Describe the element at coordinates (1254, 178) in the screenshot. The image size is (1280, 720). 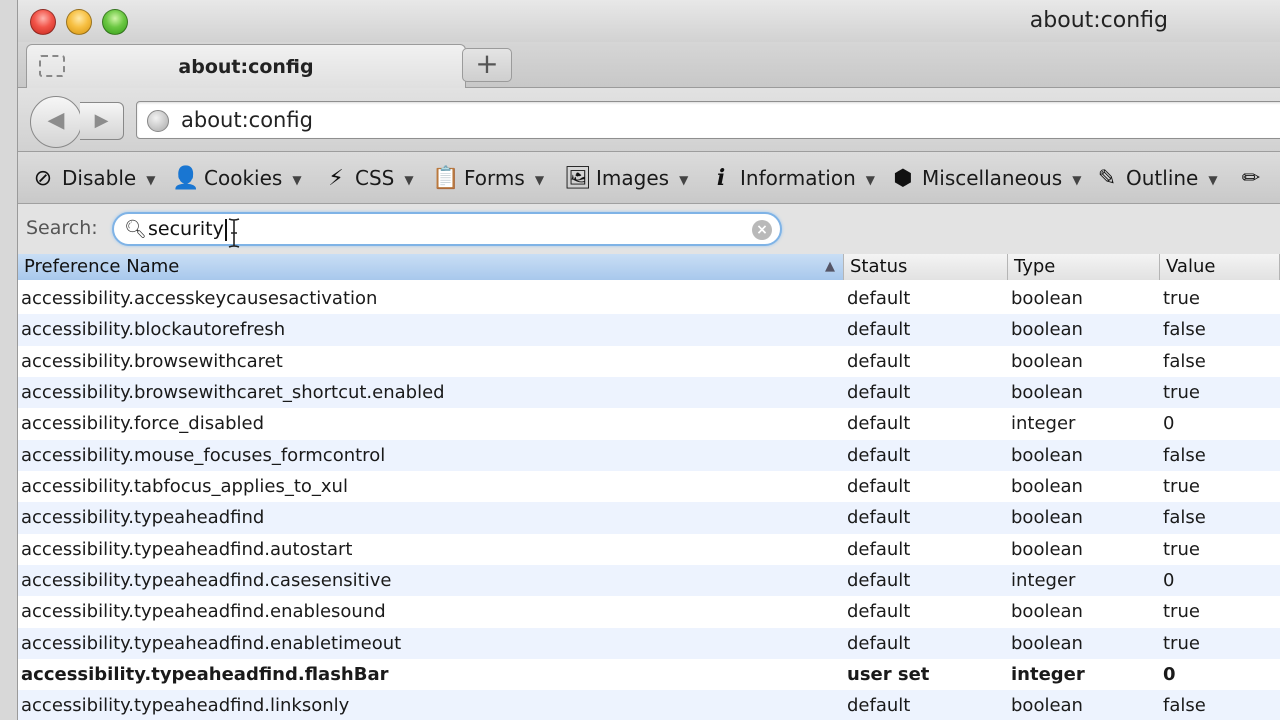
I see `toolbar-resize-menu: ✏` at that location.